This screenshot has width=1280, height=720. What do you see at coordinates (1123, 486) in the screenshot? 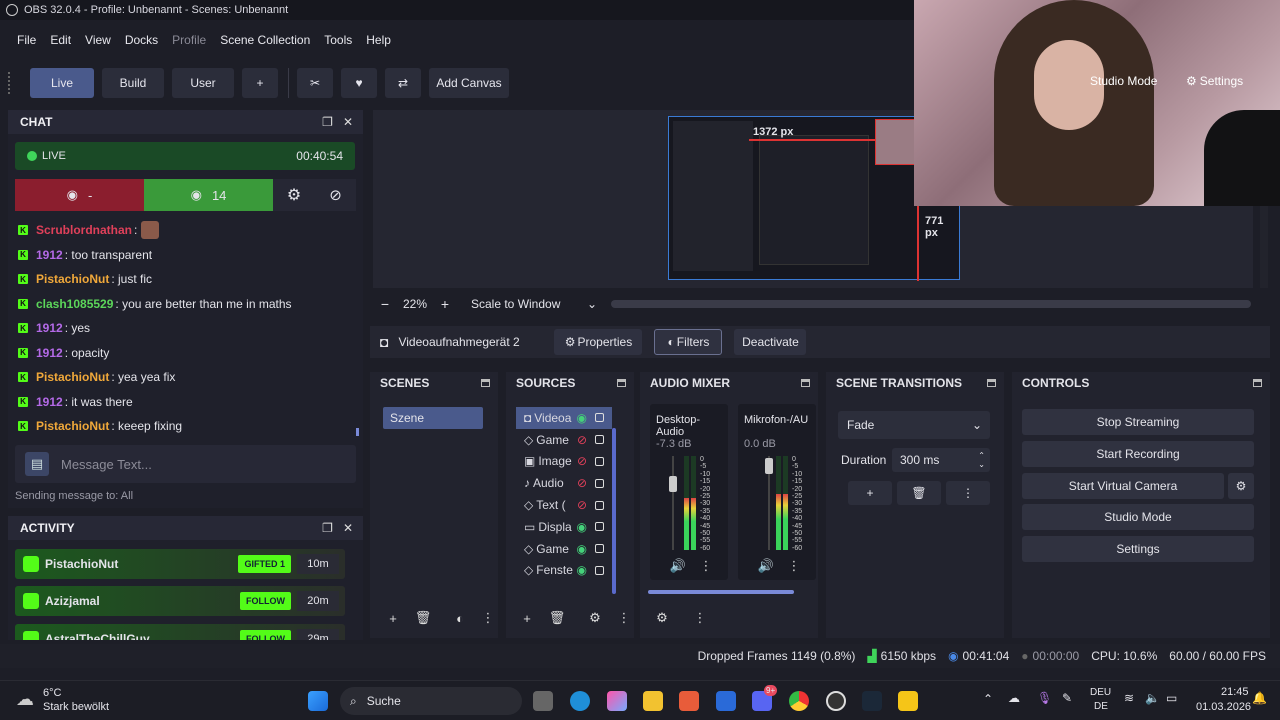
I see `start-virtual-camera-button: Start Virtual Camera` at bounding box center [1123, 486].